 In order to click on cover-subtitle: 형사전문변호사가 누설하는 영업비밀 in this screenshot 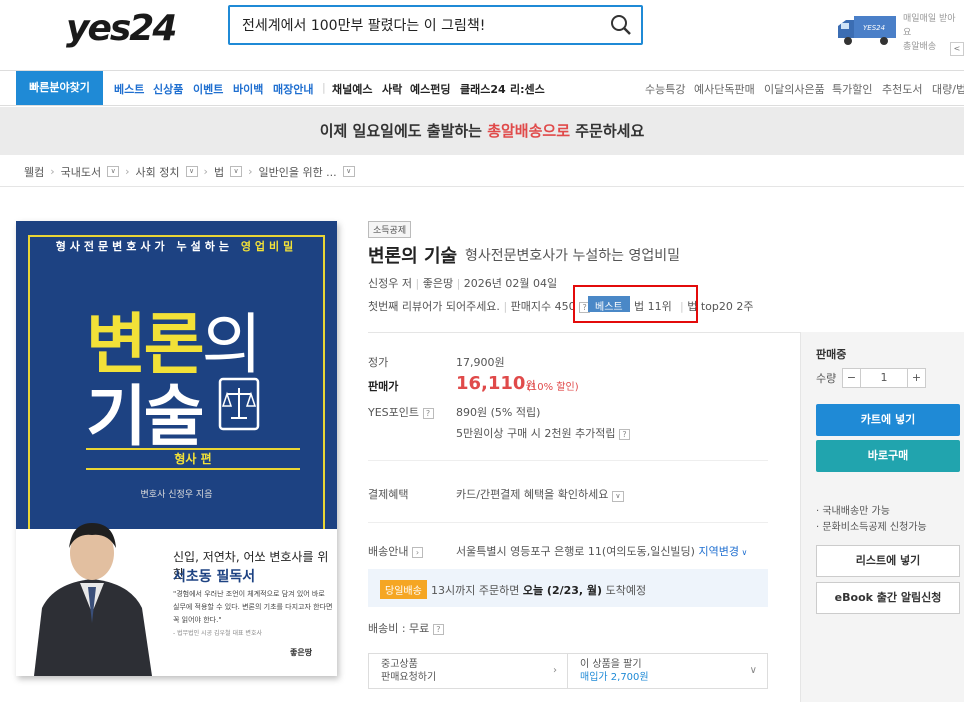, I will do `click(176, 246)`.